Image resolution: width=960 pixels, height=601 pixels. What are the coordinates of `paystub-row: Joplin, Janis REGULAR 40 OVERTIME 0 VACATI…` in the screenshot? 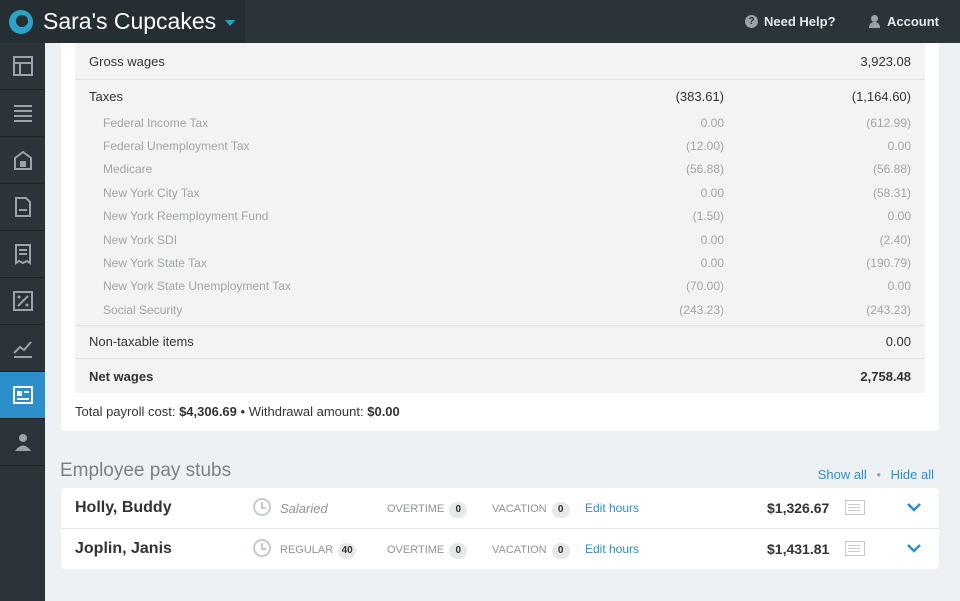 It's located at (500, 548).